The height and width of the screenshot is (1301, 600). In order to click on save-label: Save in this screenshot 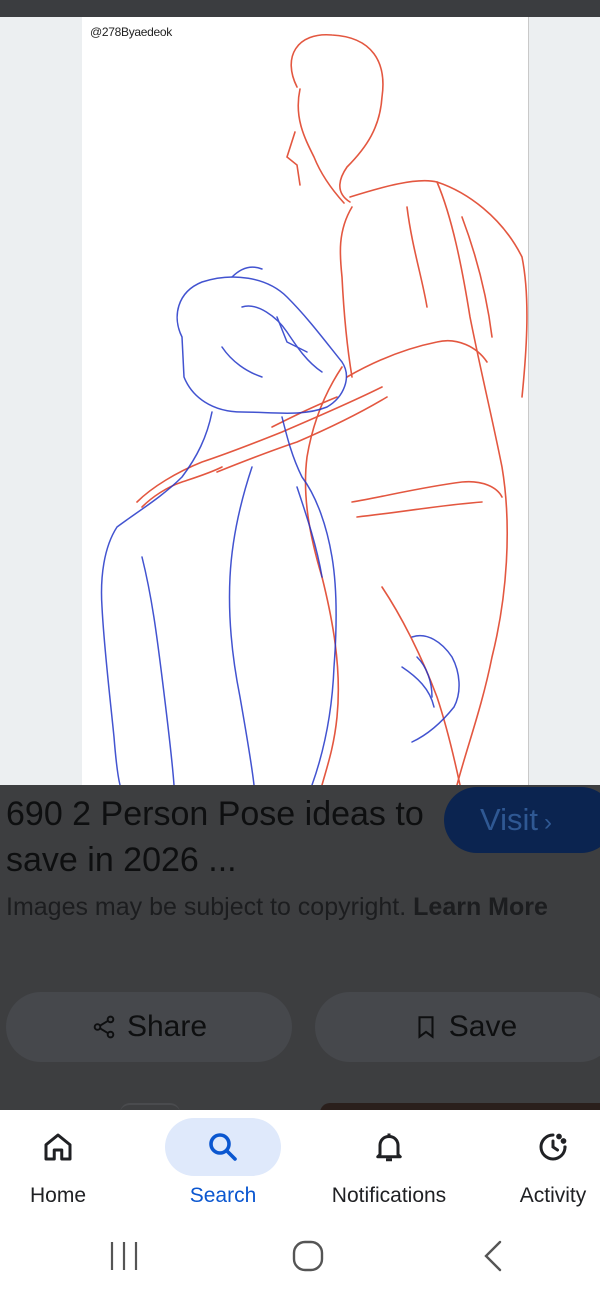, I will do `click(483, 1026)`.